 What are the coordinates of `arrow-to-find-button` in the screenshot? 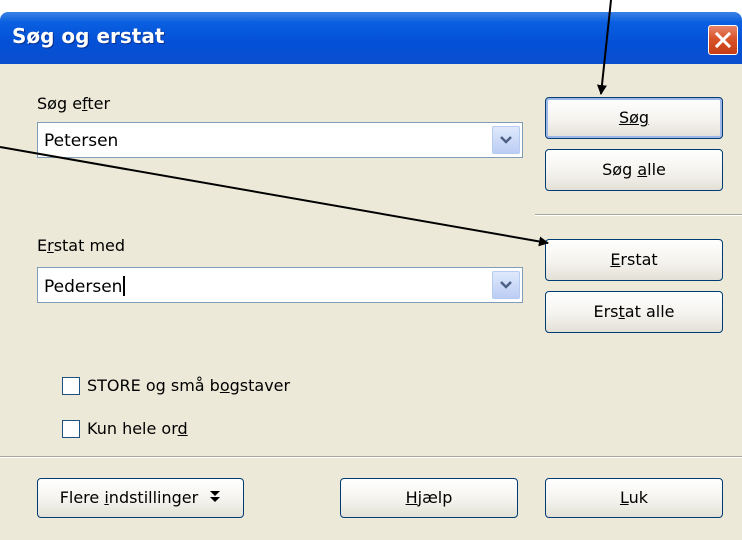 It's located at (604, 47).